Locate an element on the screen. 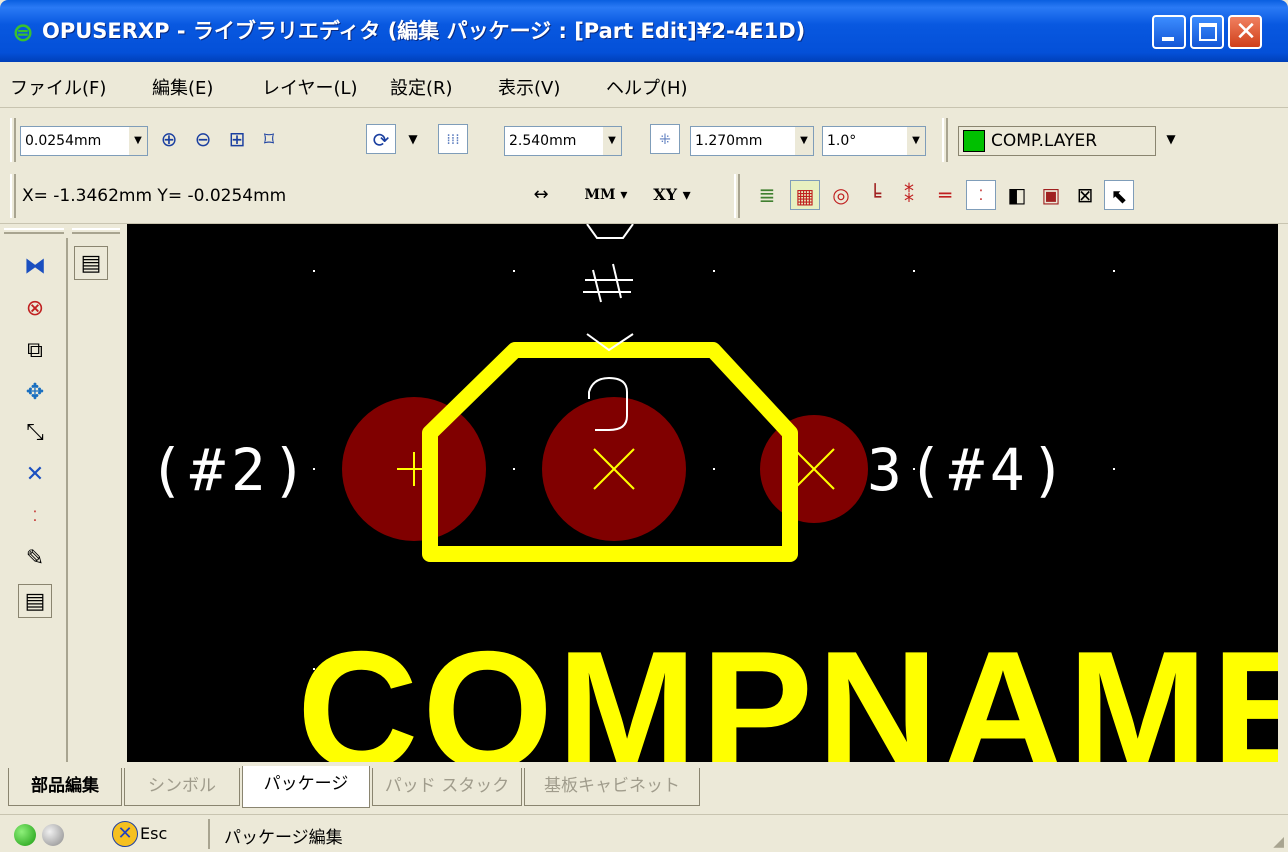  menu-help: ヘルプ(H) is located at coordinates (647, 87).